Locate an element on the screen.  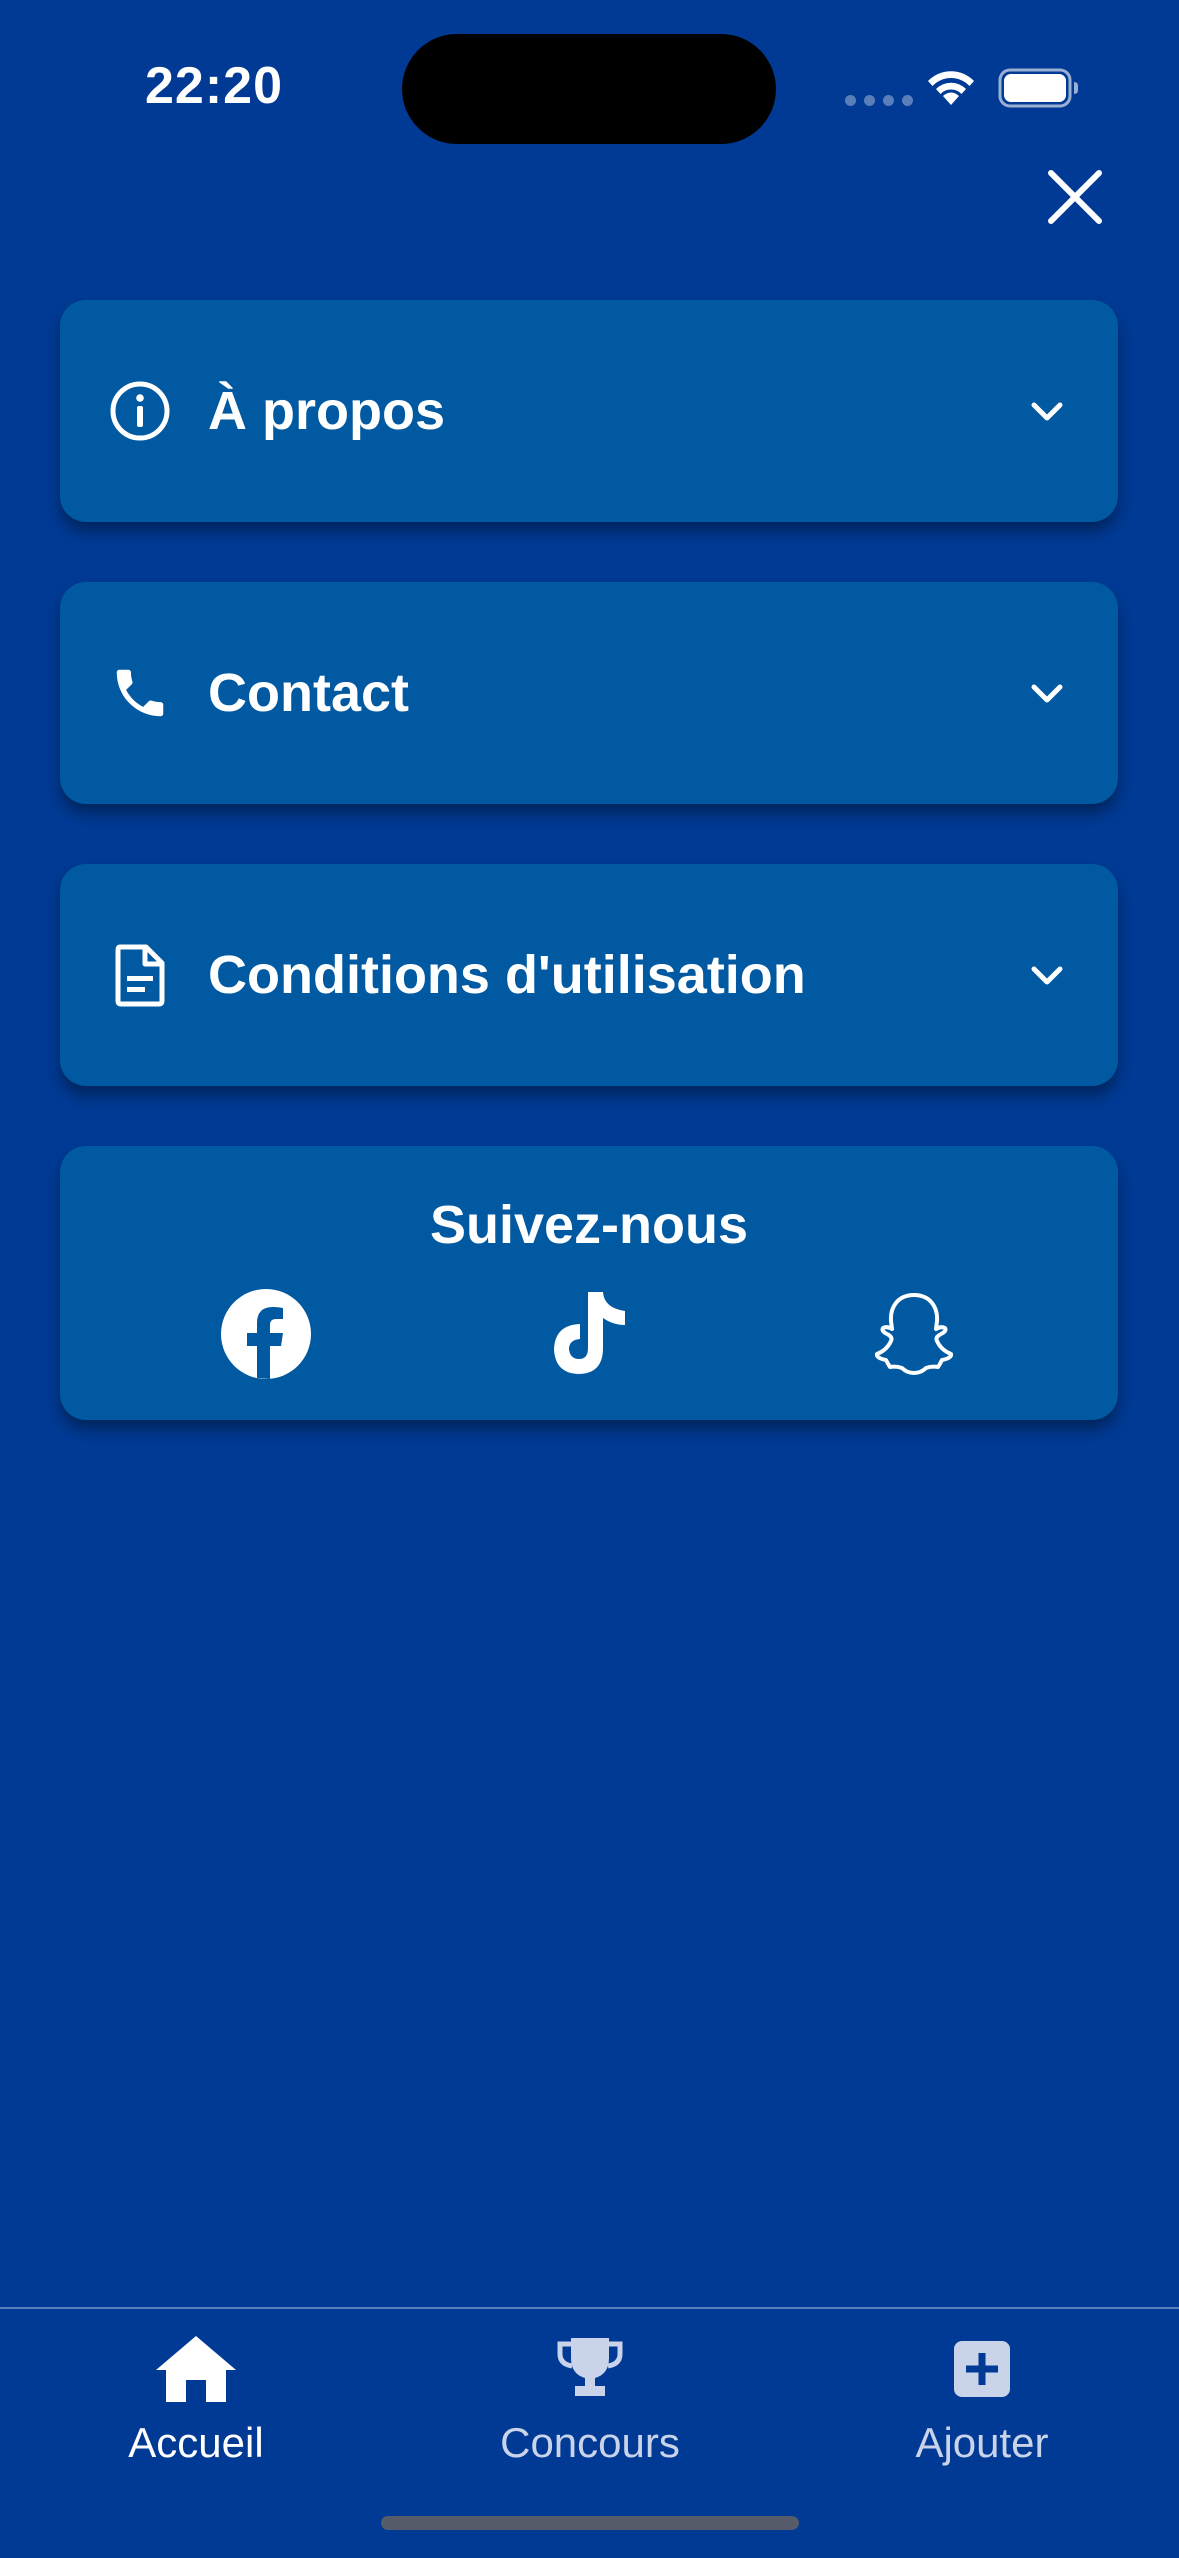
social-card: Suivez-nous is located at coordinates (589, 1283).